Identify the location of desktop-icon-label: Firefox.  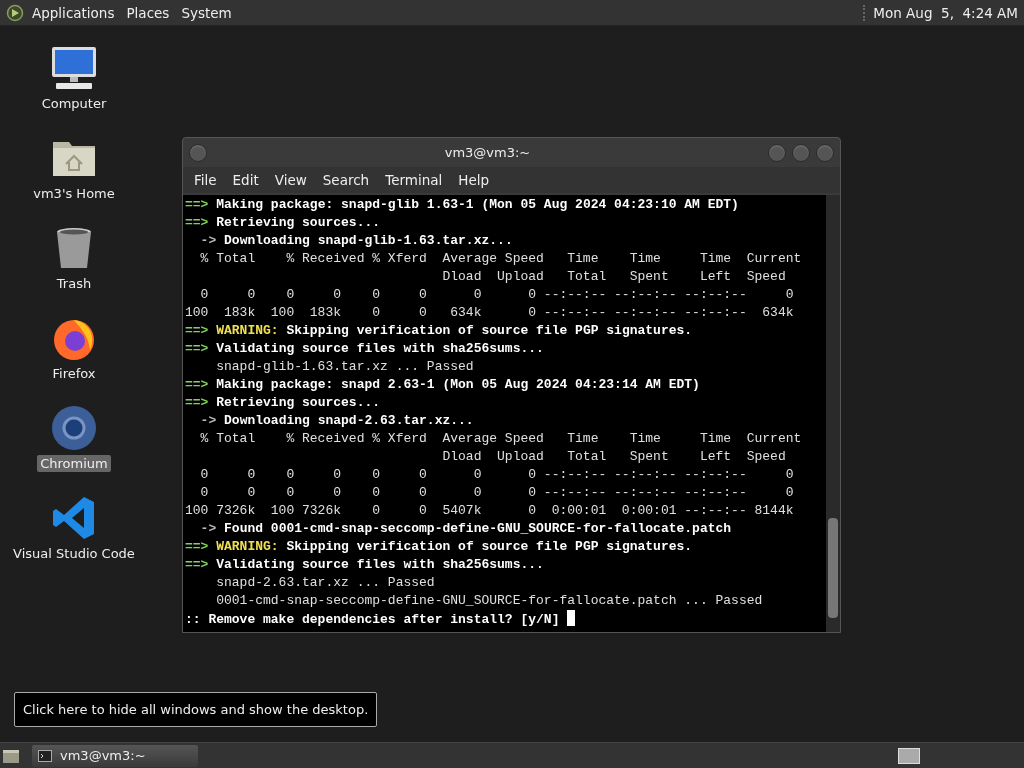
(74, 373).